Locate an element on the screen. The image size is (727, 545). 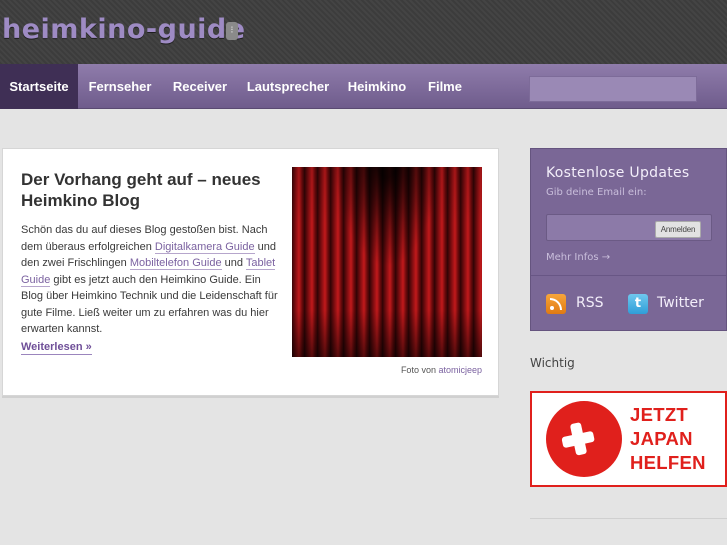
photo-credit: Foto von atomicjeep is located at coordinates (432, 370).